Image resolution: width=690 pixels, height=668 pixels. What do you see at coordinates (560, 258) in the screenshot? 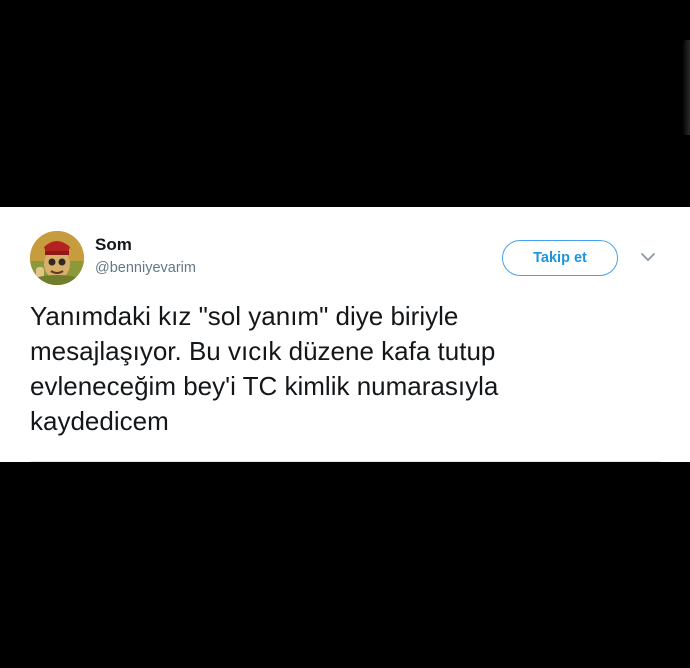
I see `follow-button: Takip et` at bounding box center [560, 258].